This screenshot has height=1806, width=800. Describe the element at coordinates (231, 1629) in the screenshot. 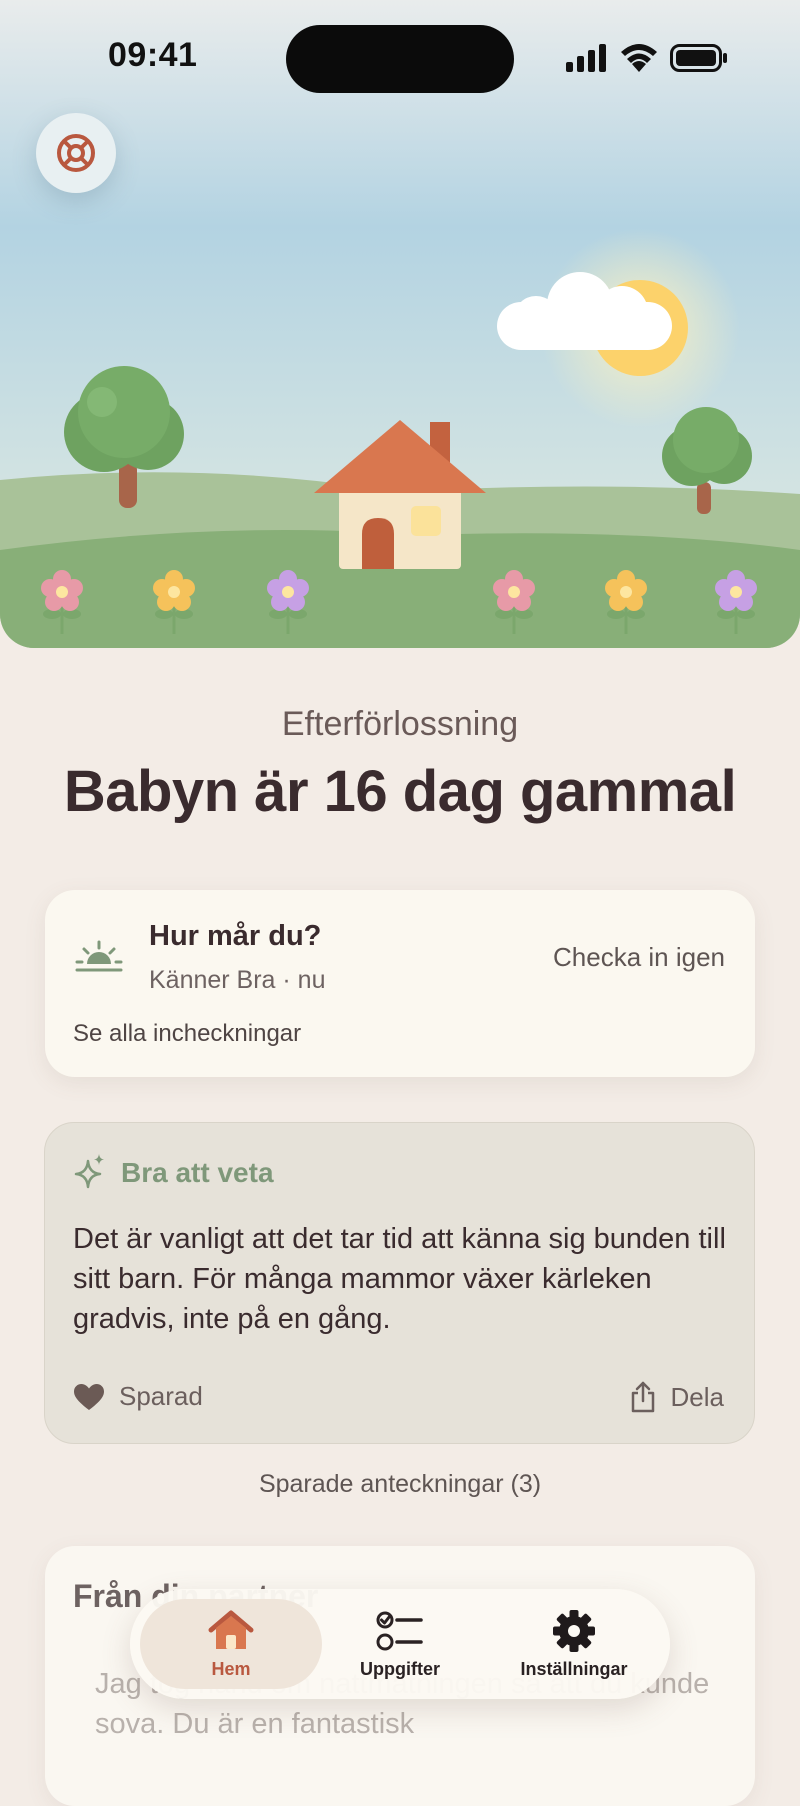

I see `home-icon` at that location.